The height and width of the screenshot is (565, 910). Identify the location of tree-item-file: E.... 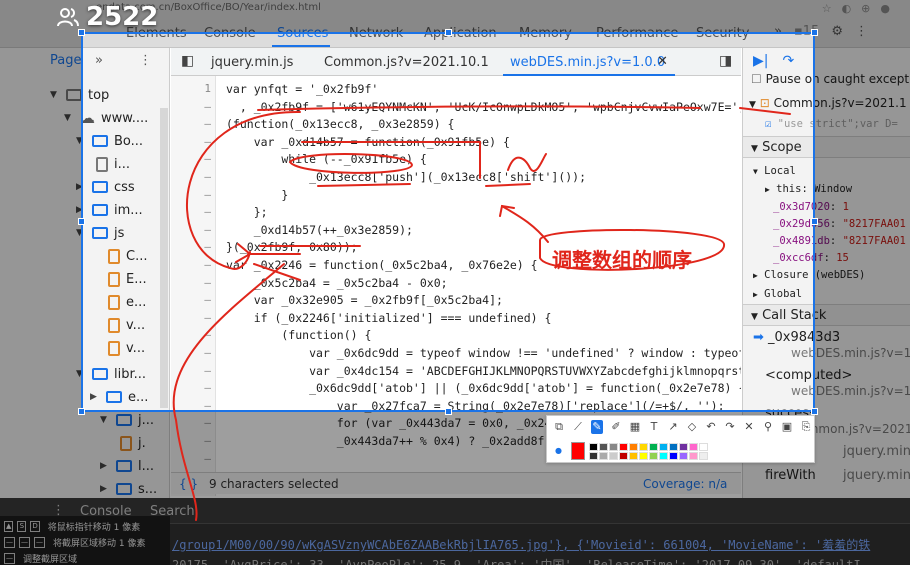
(127, 279).